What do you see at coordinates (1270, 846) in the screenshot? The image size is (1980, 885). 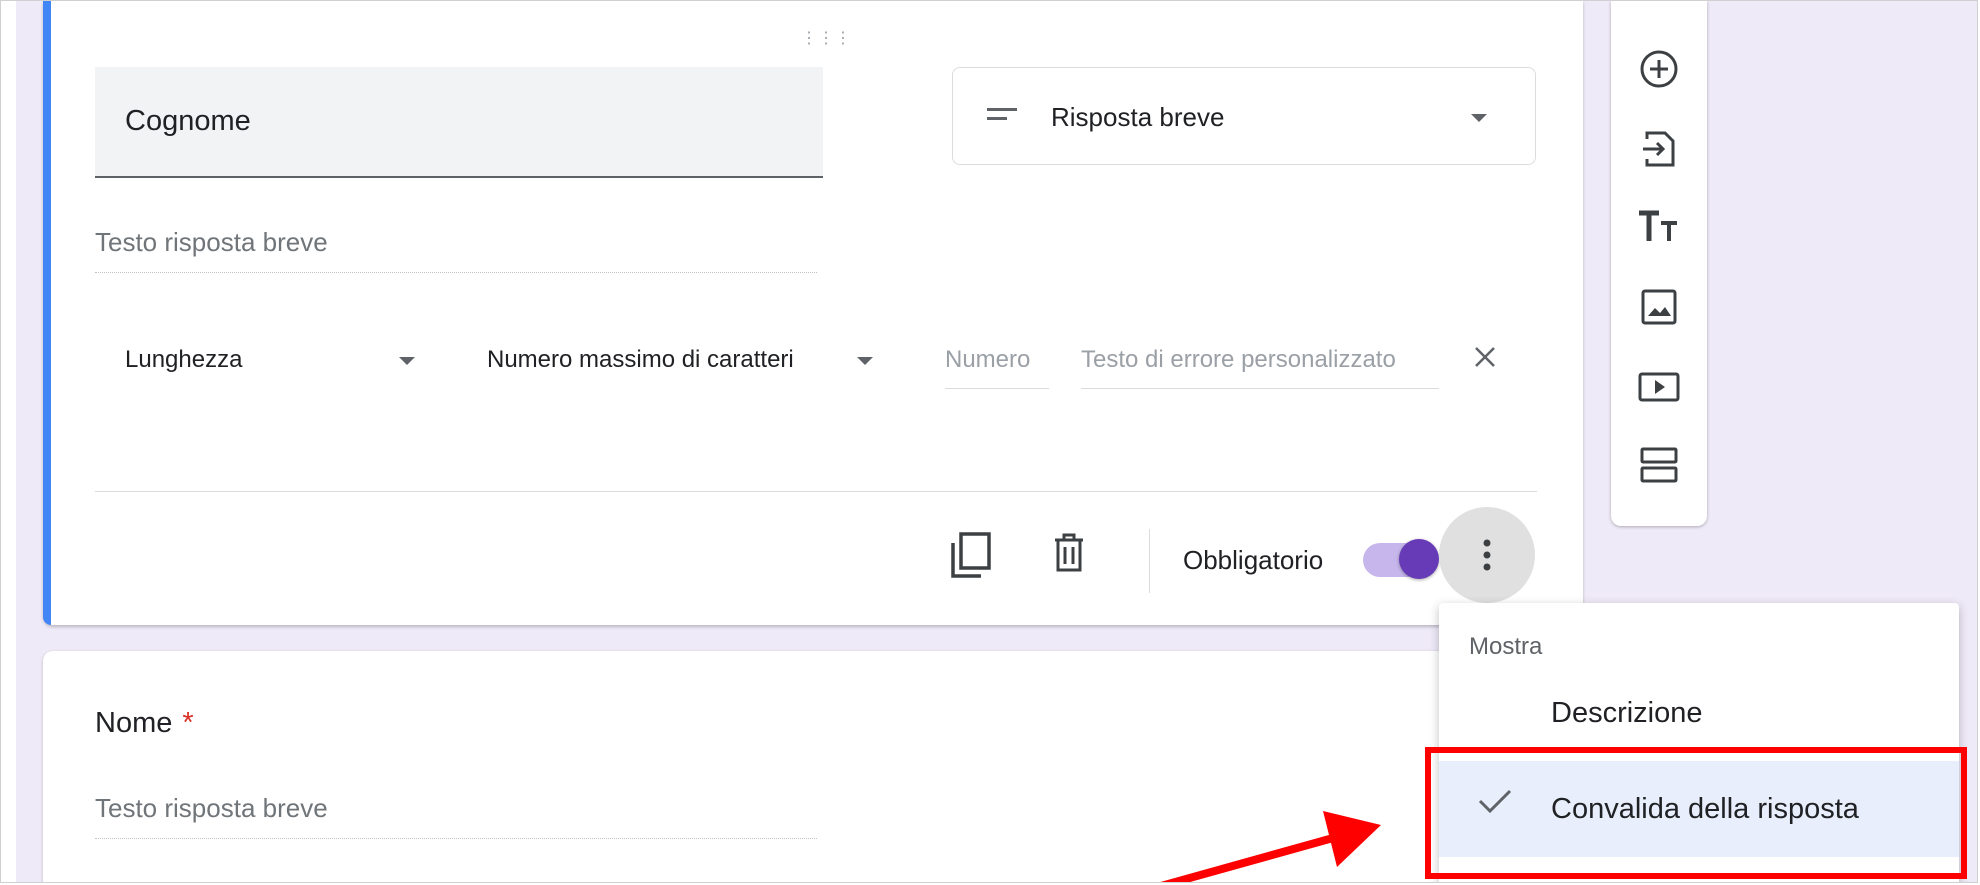 I see `annotation-arrow` at bounding box center [1270, 846].